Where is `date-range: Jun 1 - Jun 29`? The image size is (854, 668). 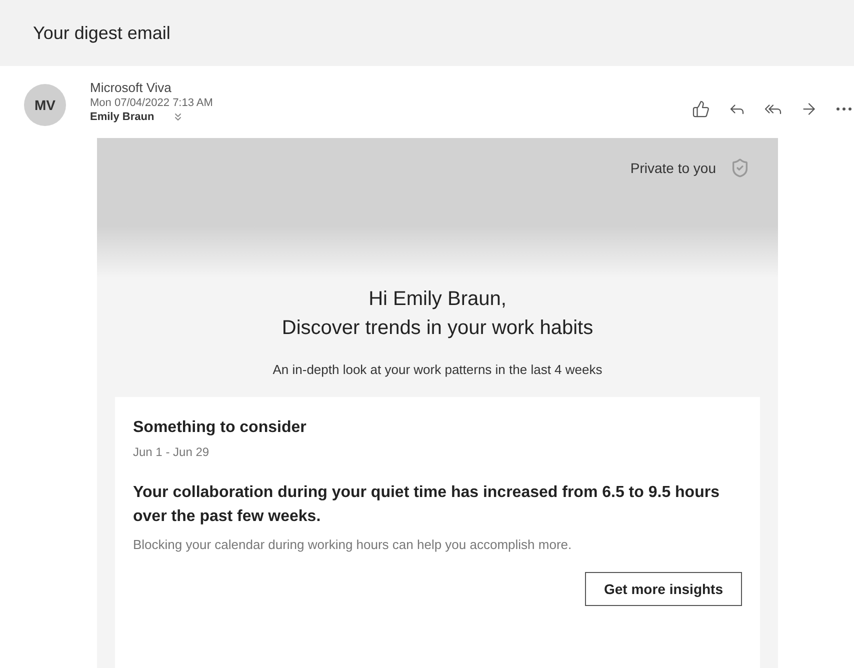
date-range: Jun 1 - Jun 29 is located at coordinates (171, 452).